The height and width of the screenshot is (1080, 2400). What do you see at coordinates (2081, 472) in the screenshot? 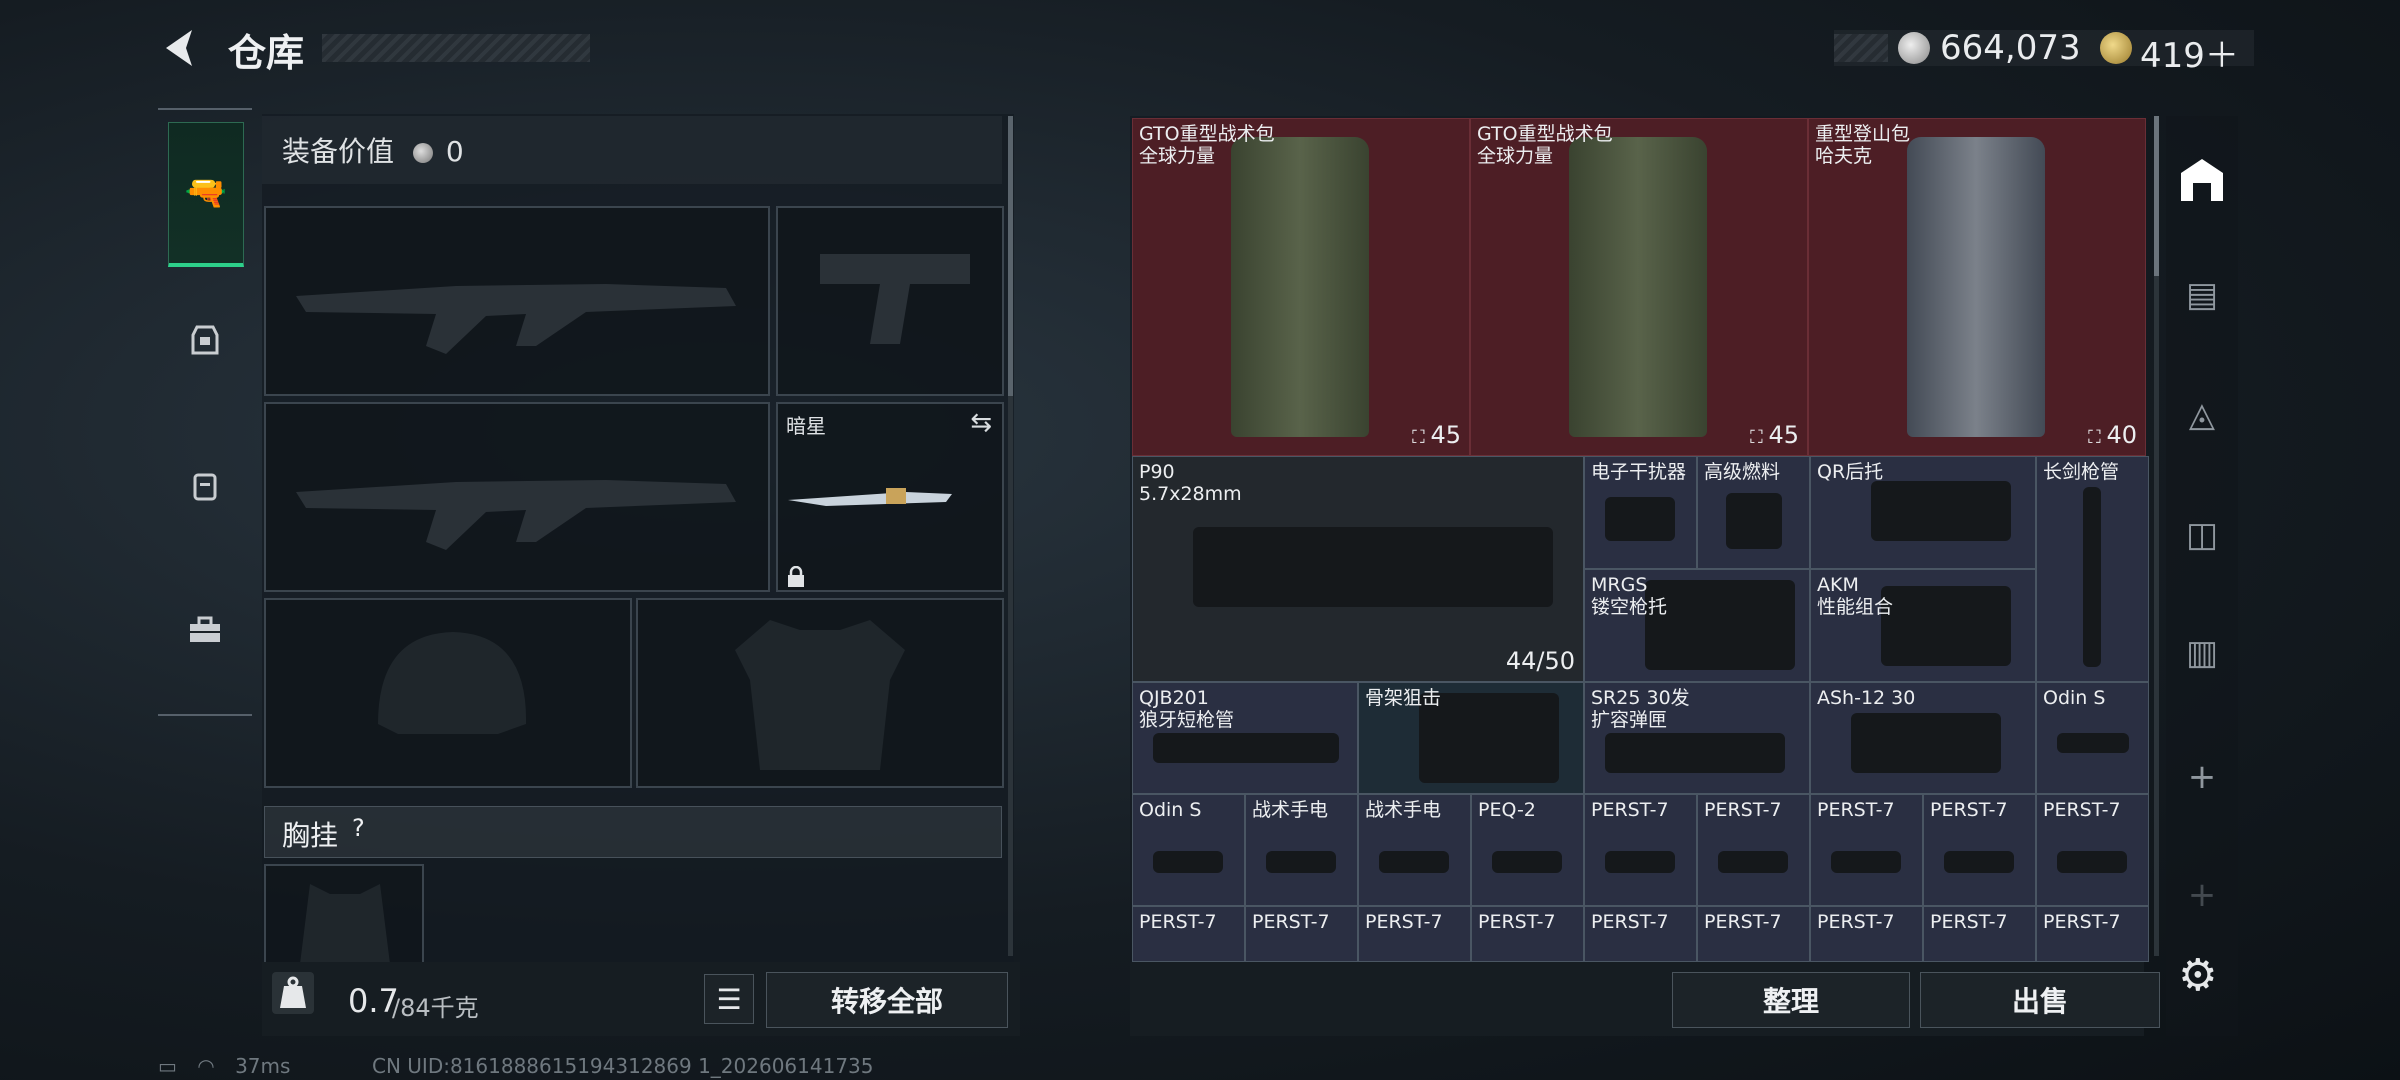
I see `item-name: 长剑枪管` at bounding box center [2081, 472].